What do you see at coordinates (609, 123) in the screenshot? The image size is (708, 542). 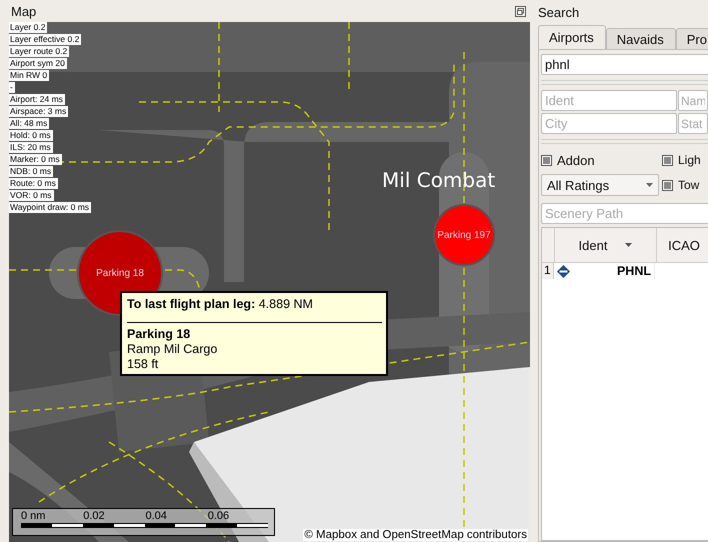 I see `filter-field: City` at bounding box center [609, 123].